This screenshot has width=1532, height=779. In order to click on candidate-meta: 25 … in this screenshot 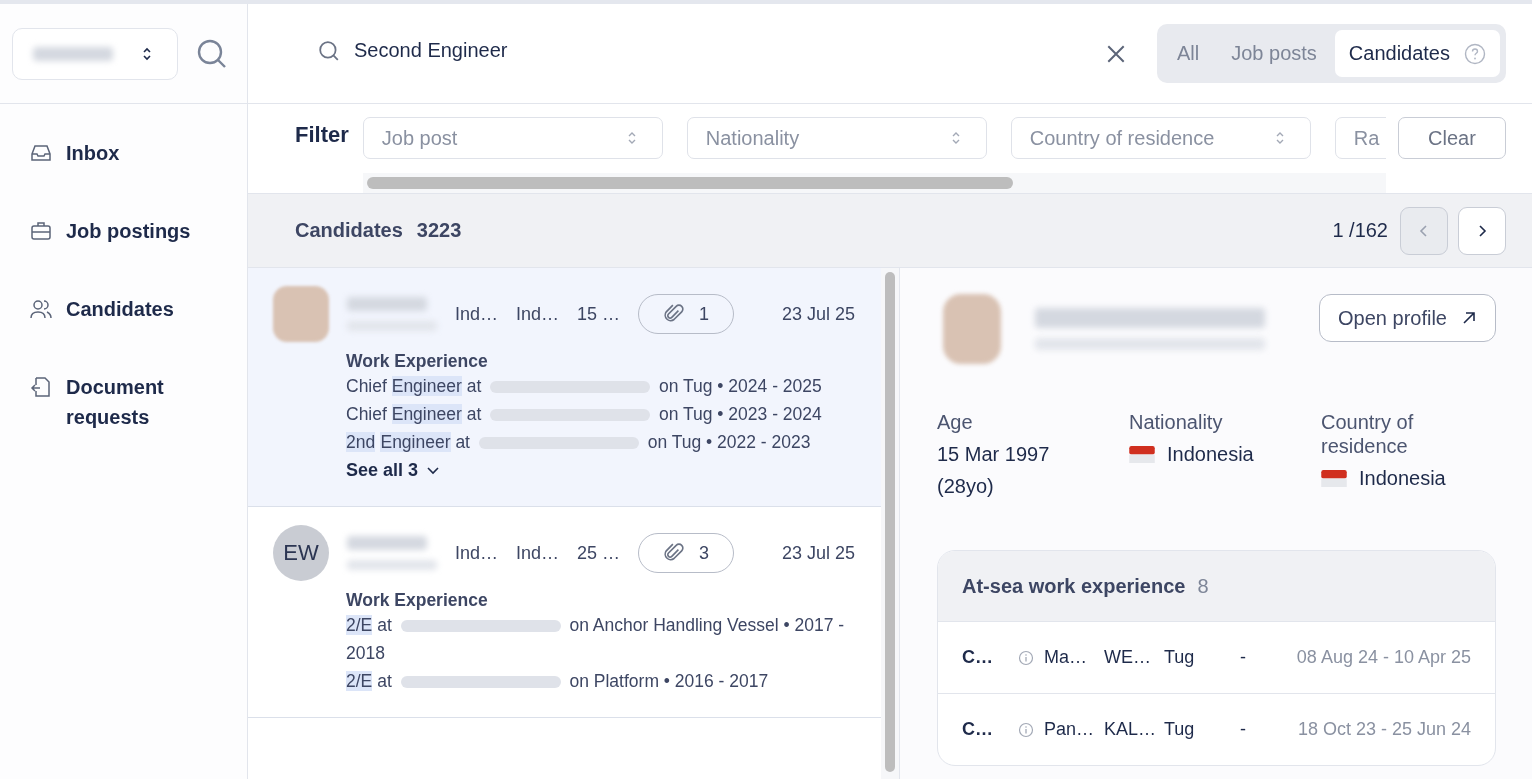, I will do `click(599, 553)`.